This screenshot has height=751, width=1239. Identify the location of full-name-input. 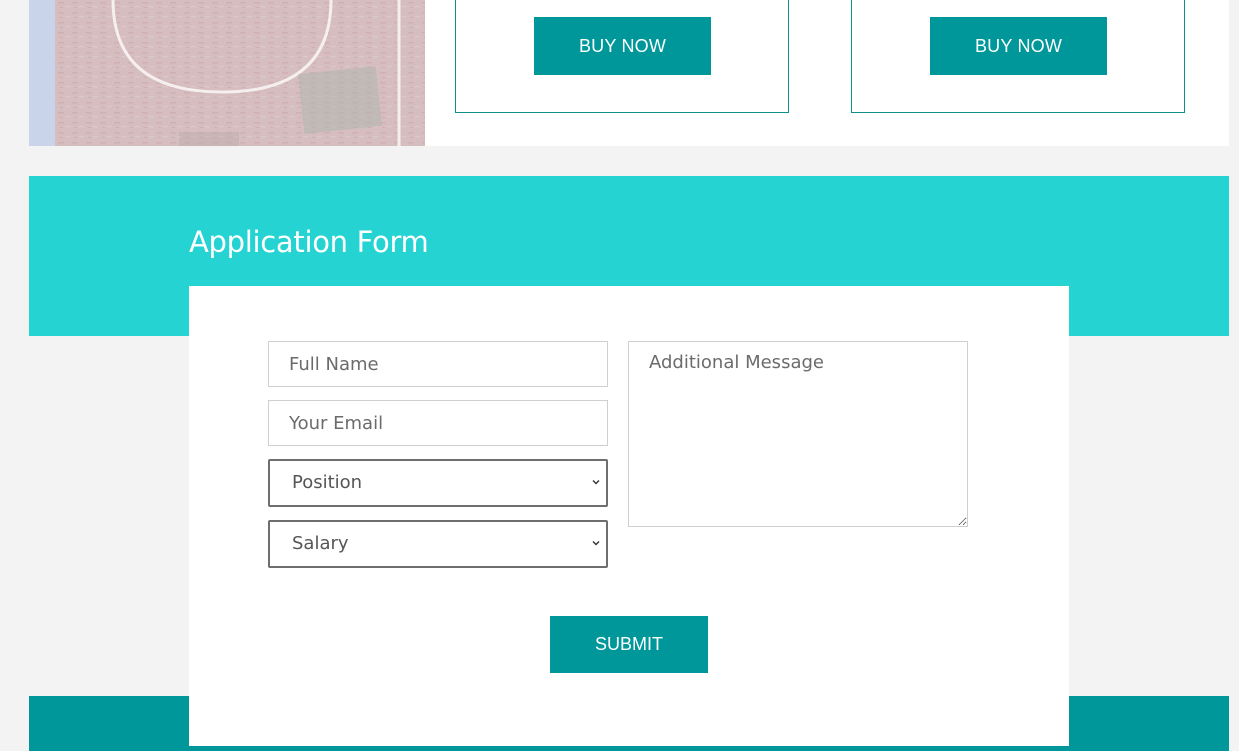
(438, 364).